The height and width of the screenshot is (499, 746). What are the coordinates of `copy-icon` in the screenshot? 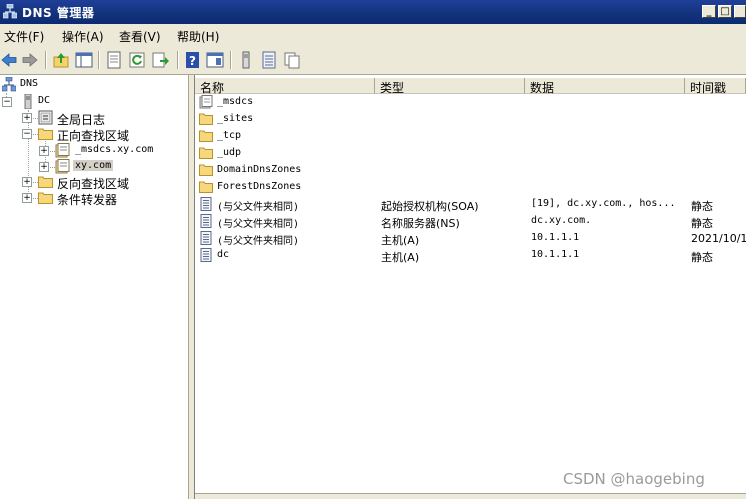 It's located at (292, 60).